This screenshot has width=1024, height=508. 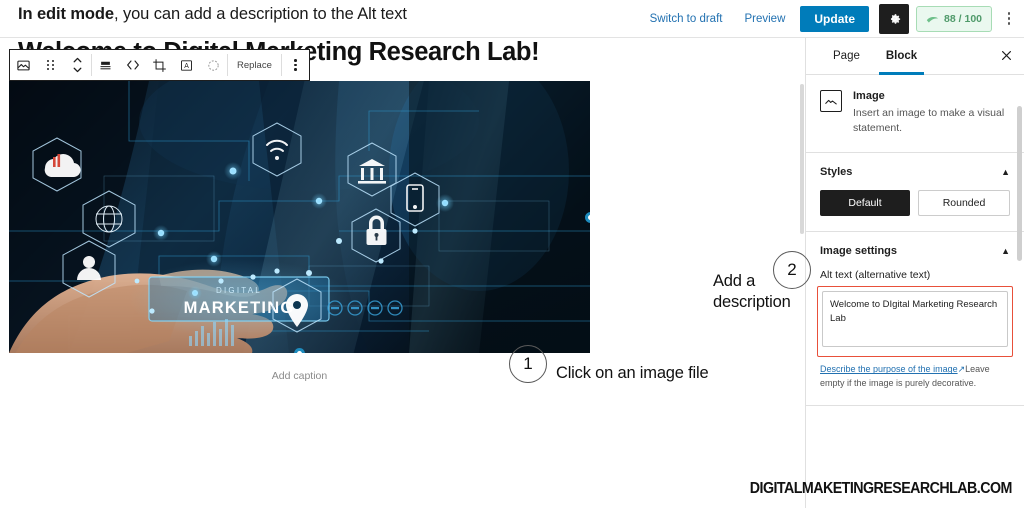 I want to click on link-icon, so click(x=132, y=65).